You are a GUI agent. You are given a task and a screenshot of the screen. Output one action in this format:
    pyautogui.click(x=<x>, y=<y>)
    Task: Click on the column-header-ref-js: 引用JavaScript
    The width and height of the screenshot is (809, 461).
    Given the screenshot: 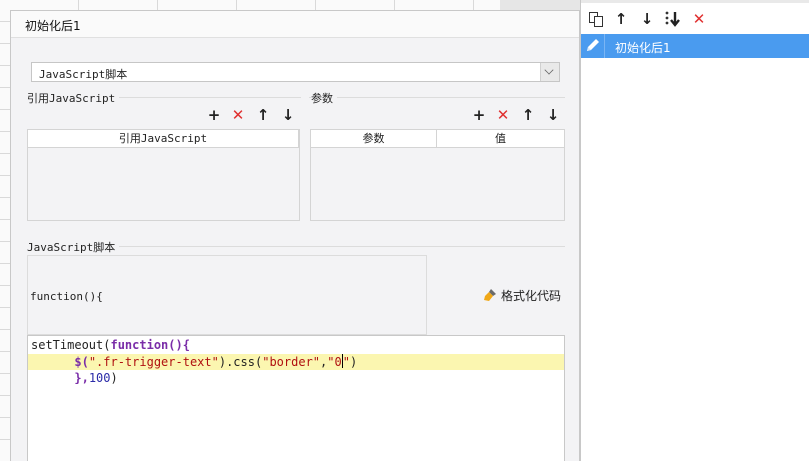 What is the action you would take?
    pyautogui.click(x=163, y=139)
    